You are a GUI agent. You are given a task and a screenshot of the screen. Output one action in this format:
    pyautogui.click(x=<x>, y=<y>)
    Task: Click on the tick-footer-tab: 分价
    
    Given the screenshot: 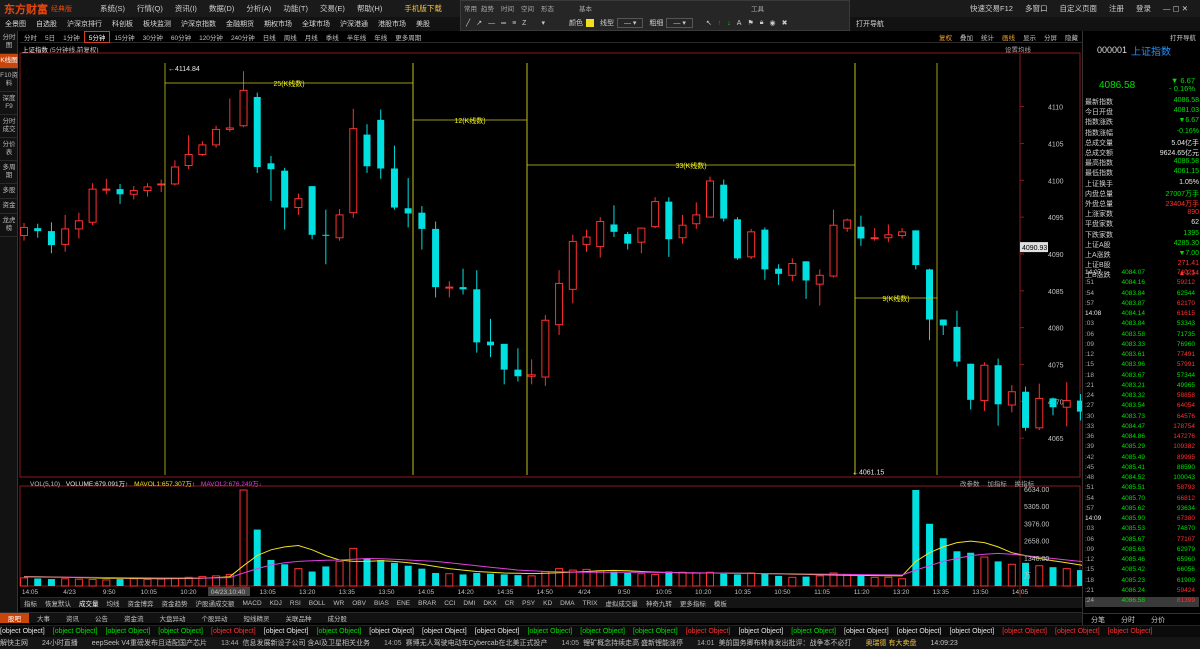 What is the action you would take?
    pyautogui.click(x=1158, y=619)
    